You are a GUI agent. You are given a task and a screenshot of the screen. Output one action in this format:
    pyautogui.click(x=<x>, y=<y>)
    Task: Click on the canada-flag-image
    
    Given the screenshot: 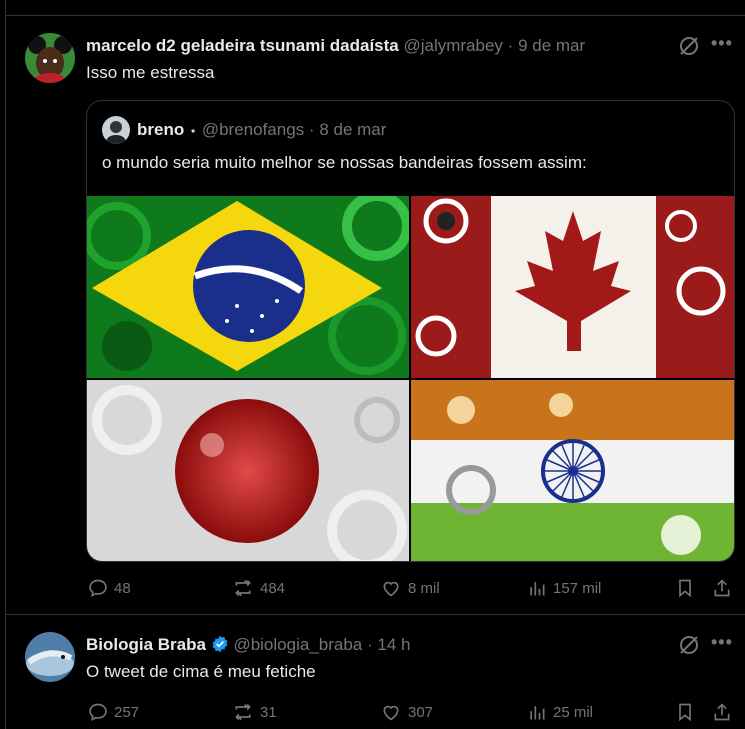 What is the action you would take?
    pyautogui.click(x=572, y=287)
    